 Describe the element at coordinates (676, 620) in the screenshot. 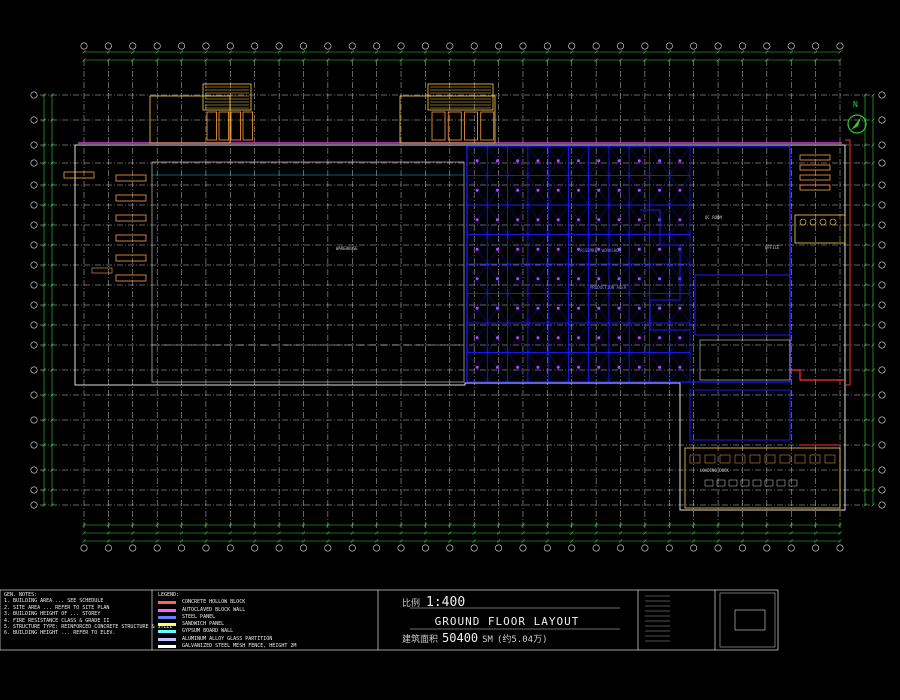

I see `revision-area` at that location.